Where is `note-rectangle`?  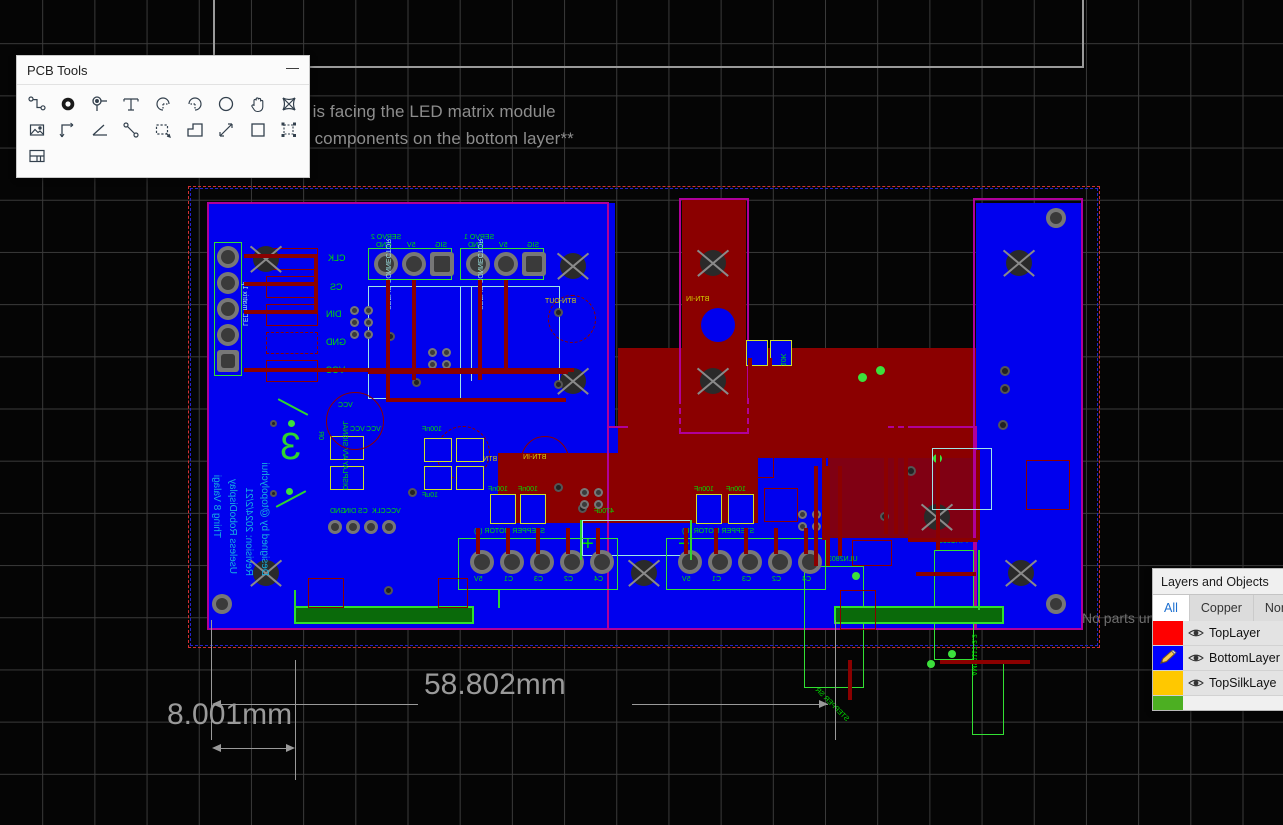 note-rectangle is located at coordinates (648, 34).